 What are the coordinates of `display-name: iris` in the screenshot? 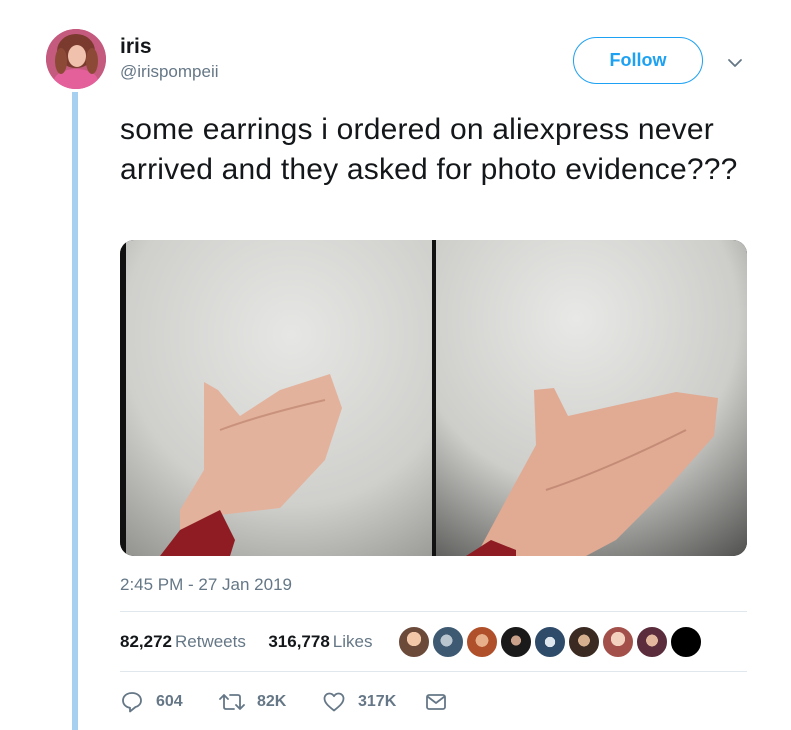 It's located at (136, 47).